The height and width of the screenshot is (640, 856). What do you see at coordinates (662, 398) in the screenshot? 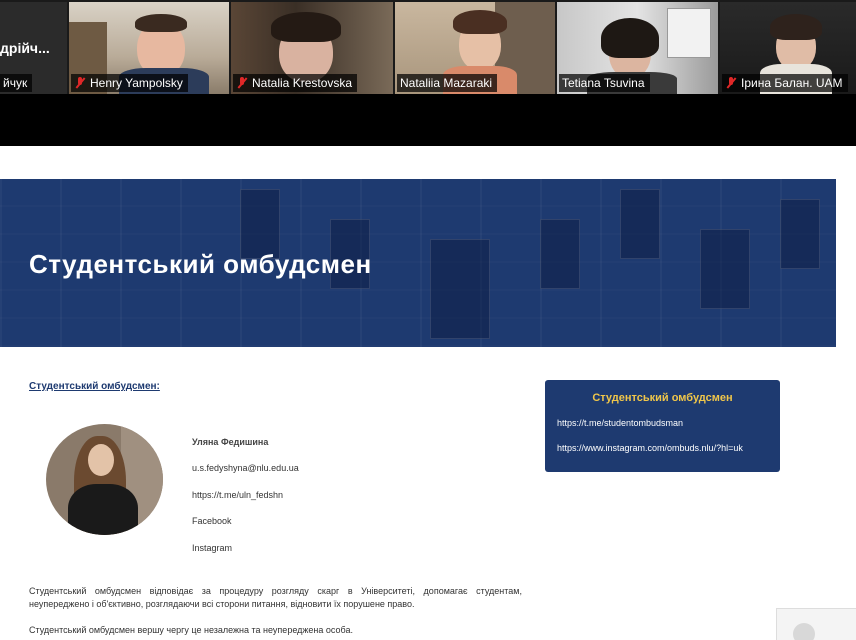
I see `card-title: Студентський омбудсмен` at bounding box center [662, 398].